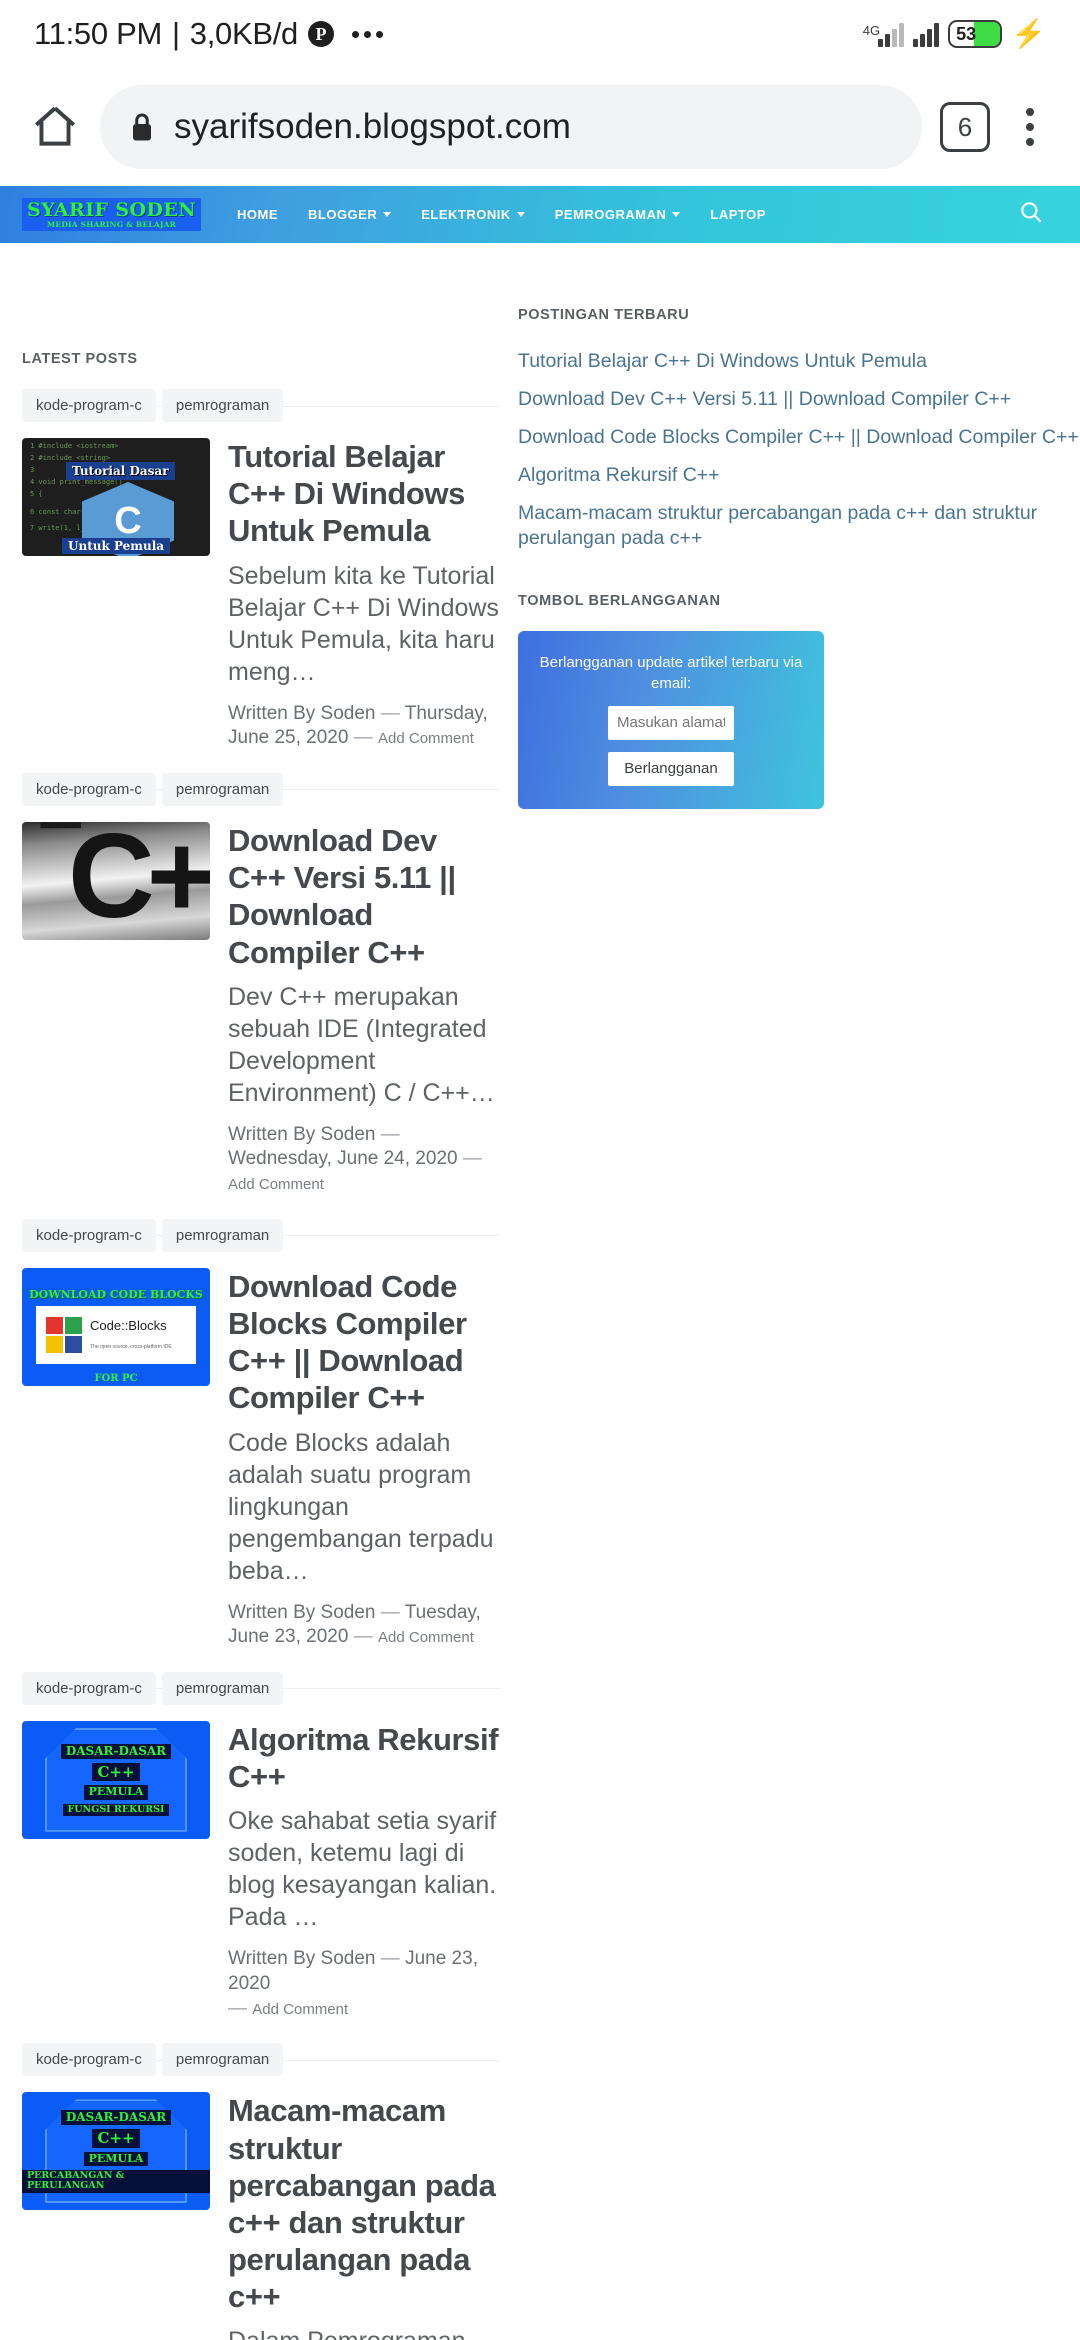  What do you see at coordinates (120, 471) in the screenshot?
I see `thumb-banner-text: Tutorial Dasar` at bounding box center [120, 471].